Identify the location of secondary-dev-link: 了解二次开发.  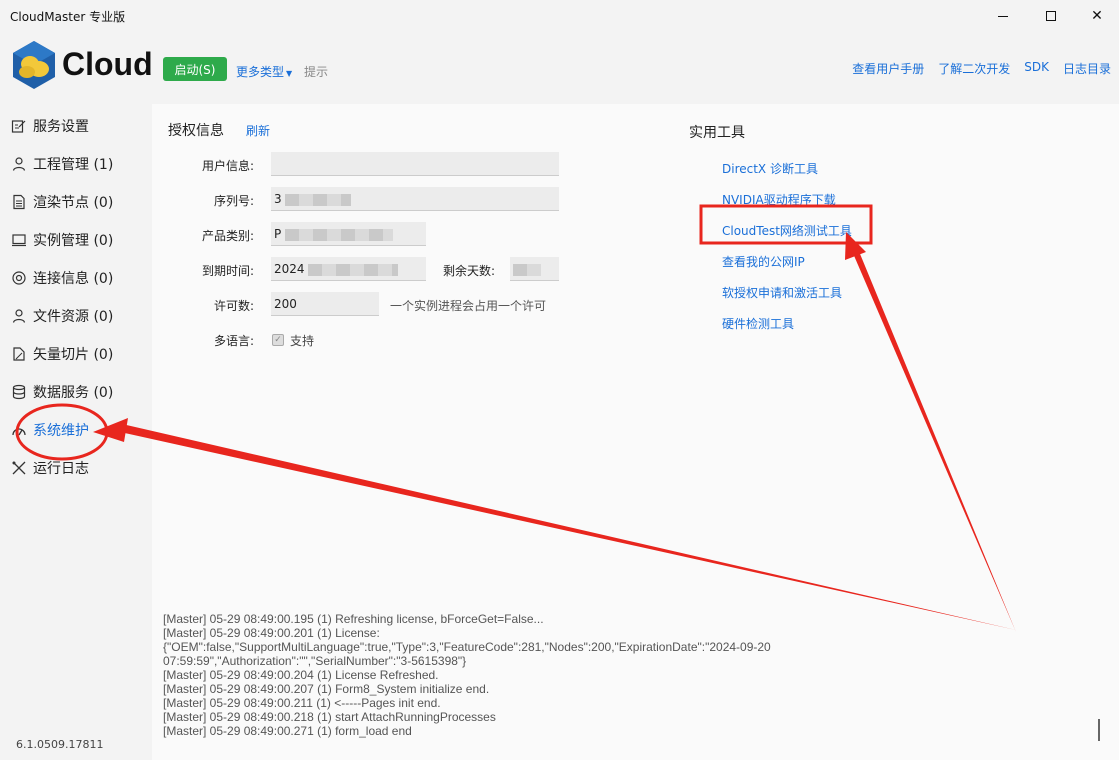
(974, 68).